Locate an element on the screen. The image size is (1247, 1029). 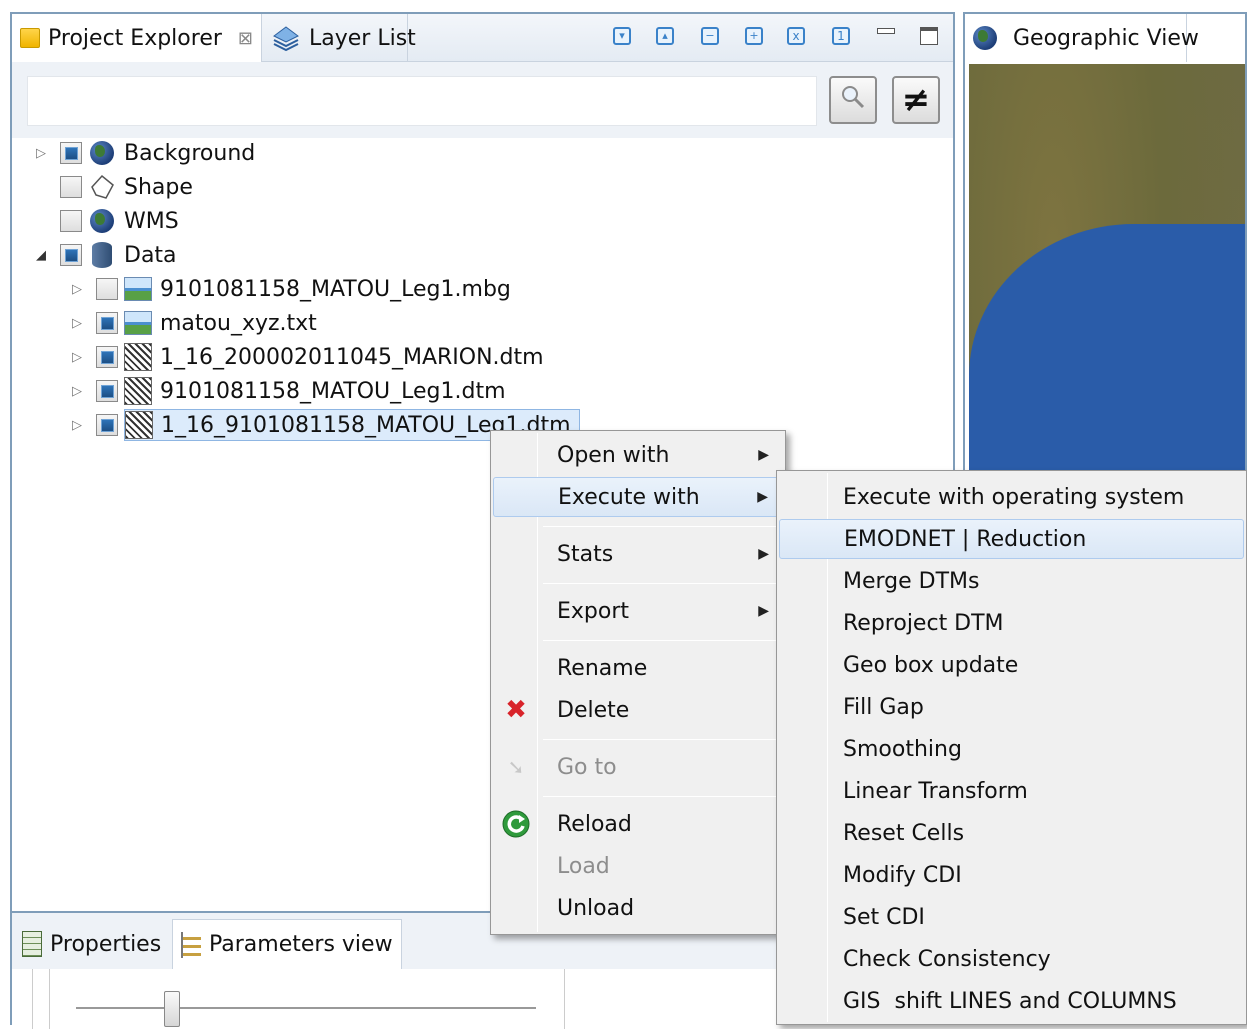
minimize-icon is located at coordinates (886, 36).